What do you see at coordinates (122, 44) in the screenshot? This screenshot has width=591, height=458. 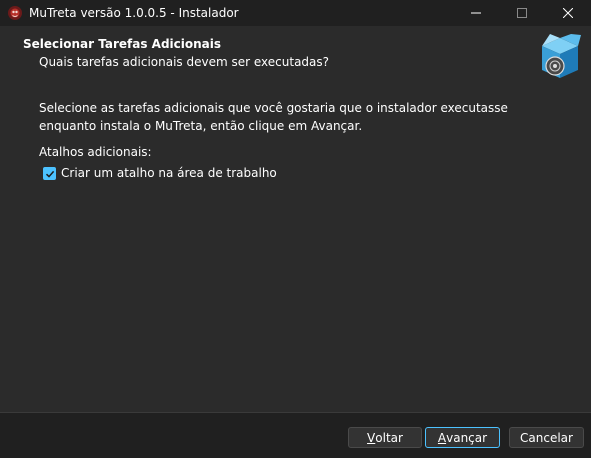 I see `page-heading: Selecionar Tarefas Adicionais` at bounding box center [122, 44].